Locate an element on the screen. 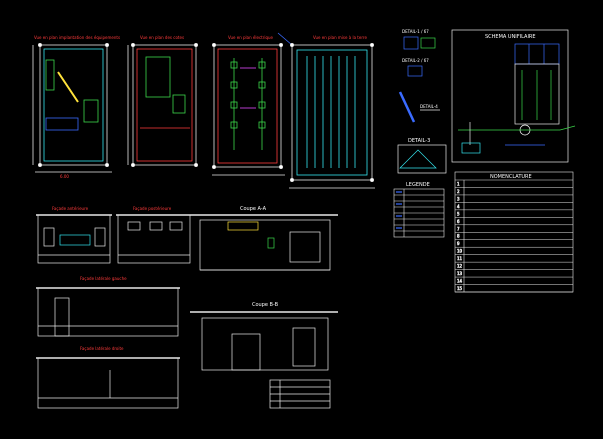 The height and width of the screenshot is (439, 603). plan-cotes-title: Vue en plan des cotes is located at coordinates (162, 37).